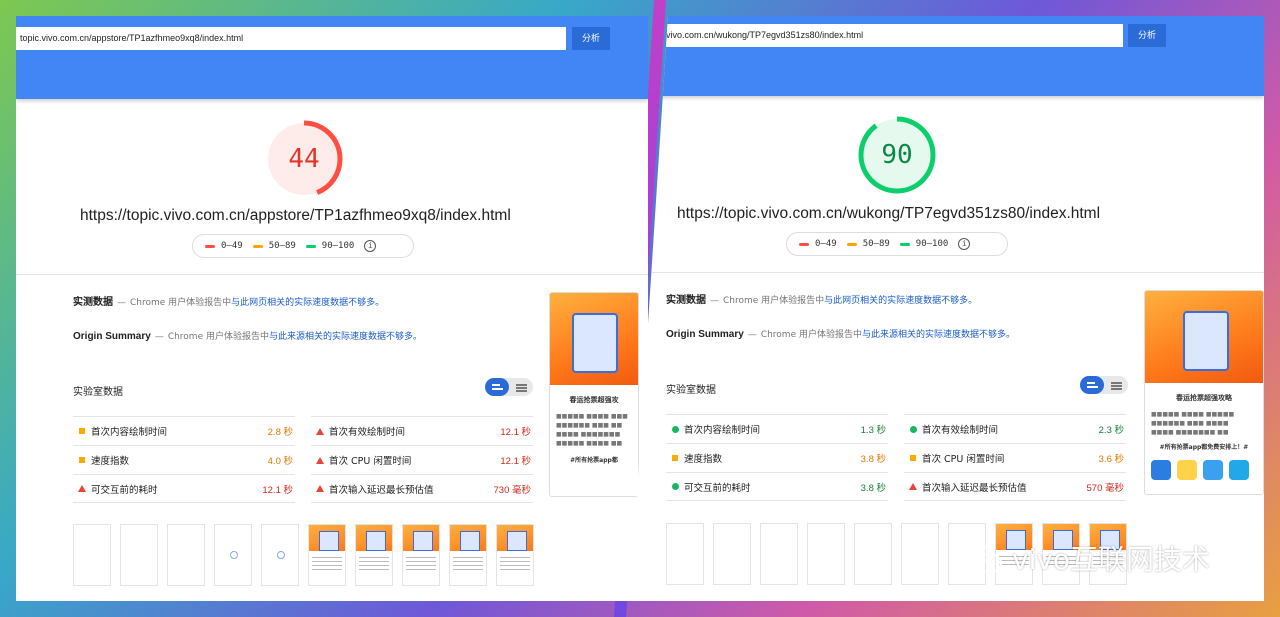  Describe the element at coordinates (686, 300) in the screenshot. I see `field-data-title: 实测数据` at that location.